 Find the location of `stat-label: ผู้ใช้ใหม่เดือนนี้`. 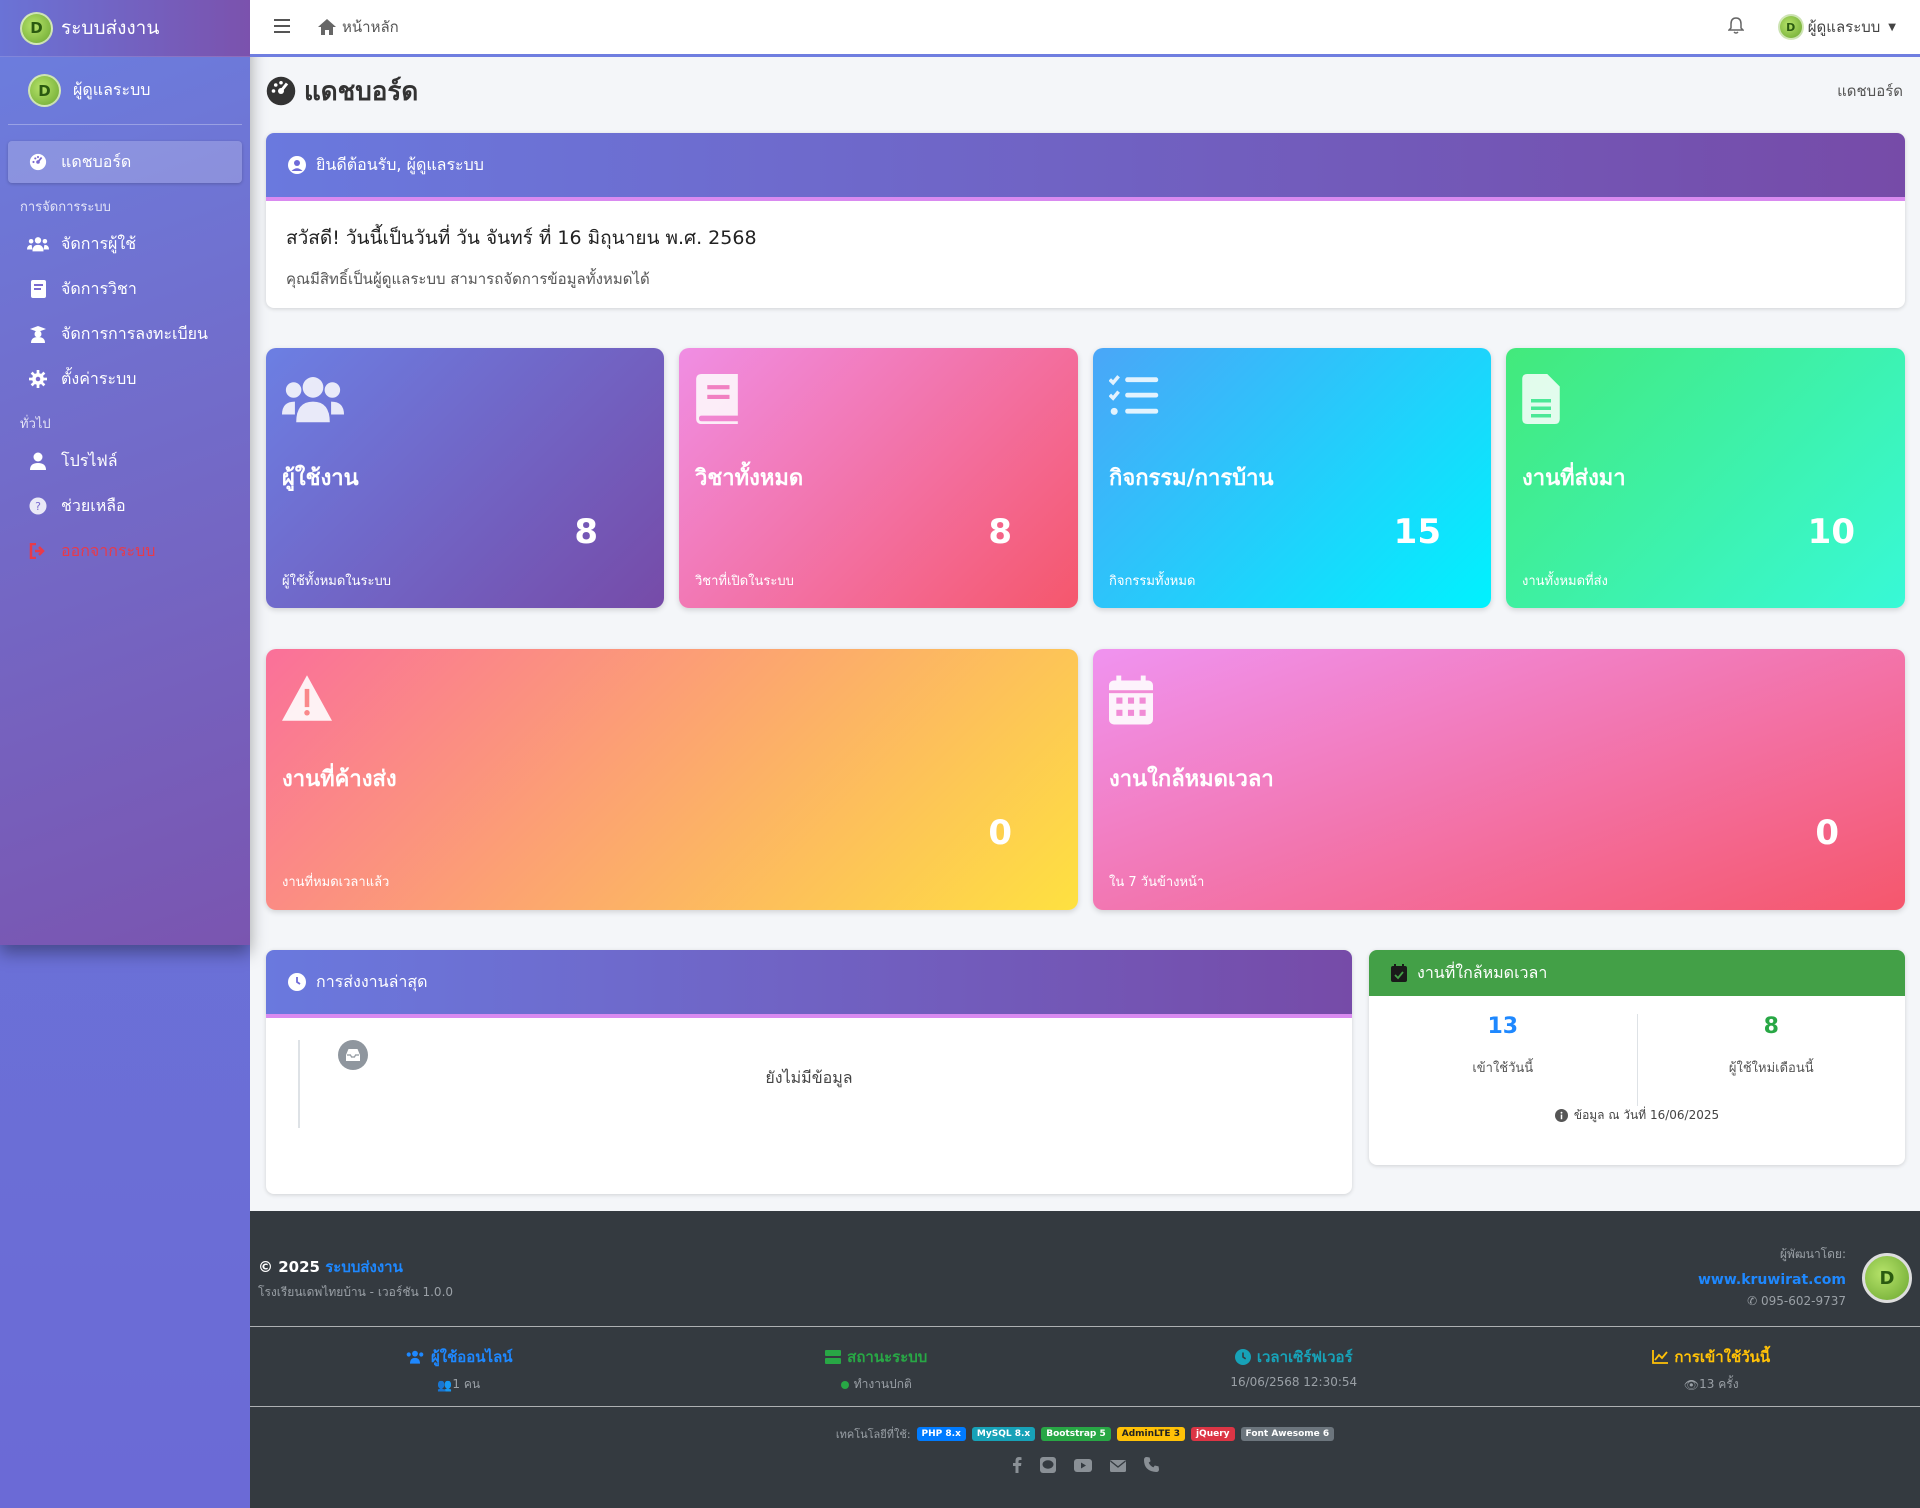

stat-label: ผู้ใช้ใหม่เดือนนี้ is located at coordinates (1771, 1068).